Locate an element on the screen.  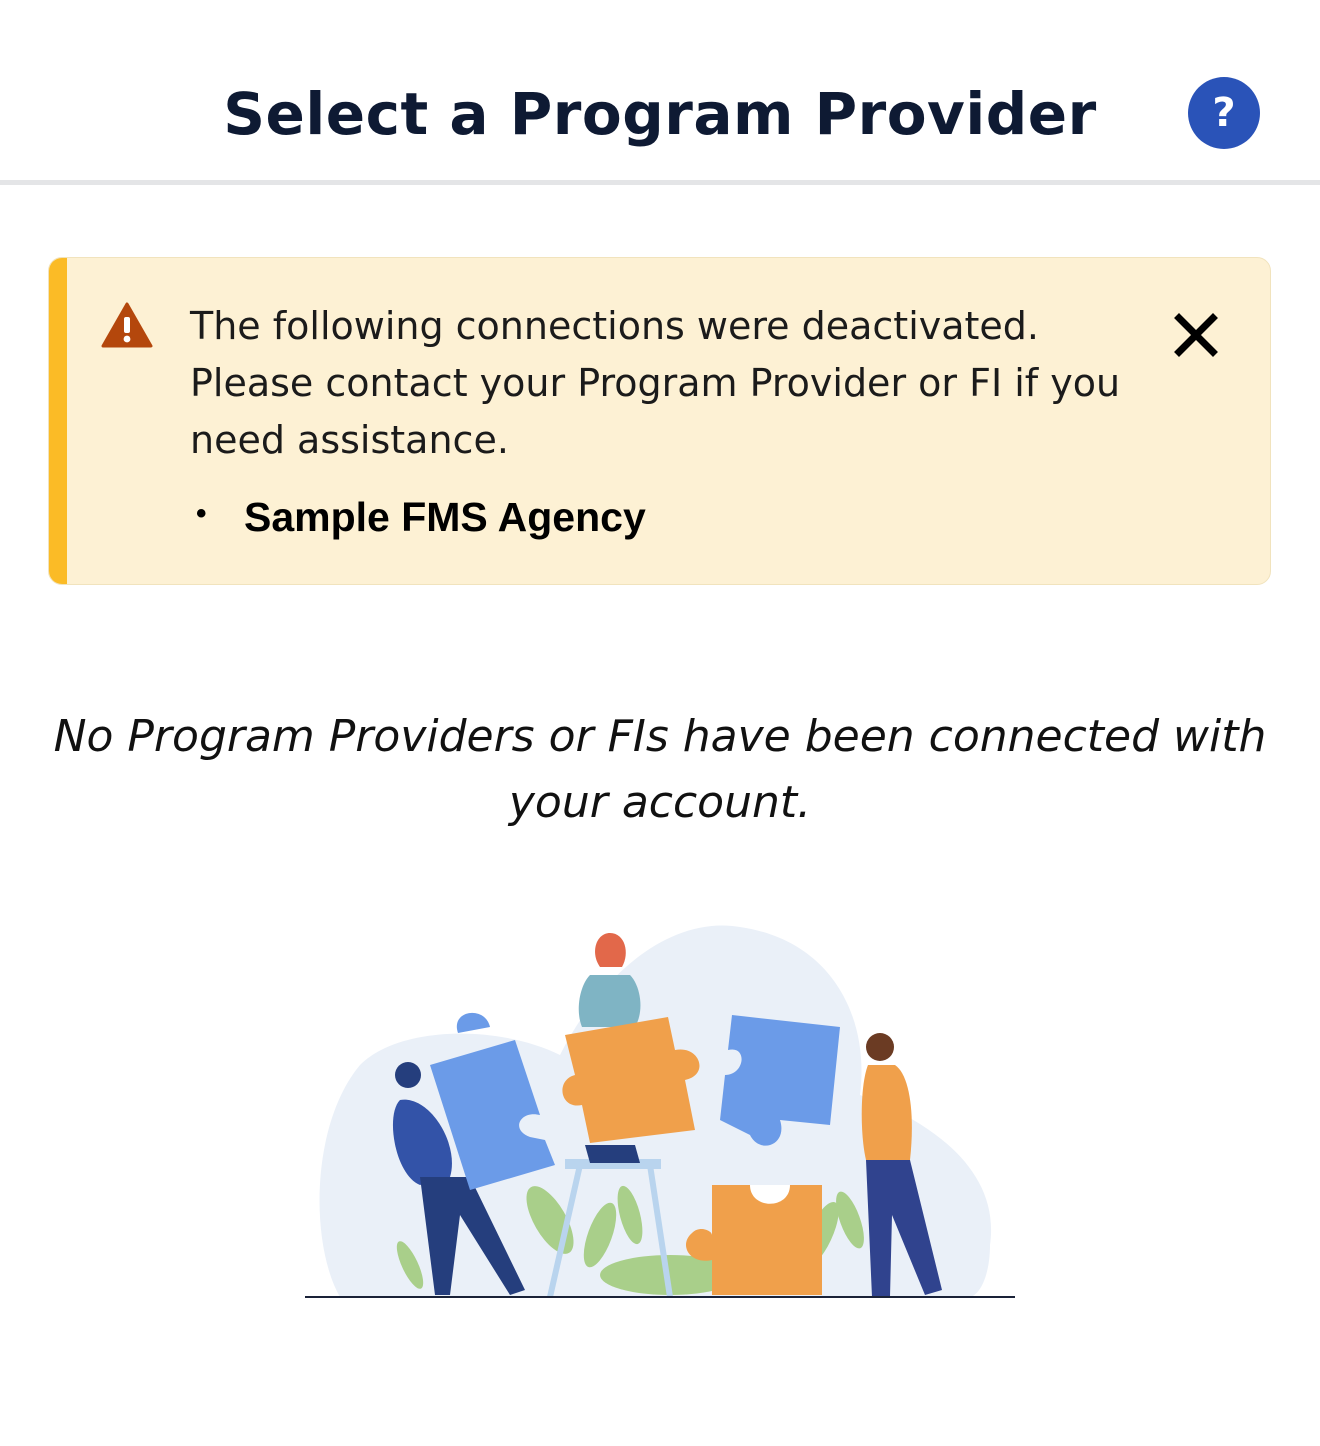
help-button: ? is located at coordinates (1224, 113).